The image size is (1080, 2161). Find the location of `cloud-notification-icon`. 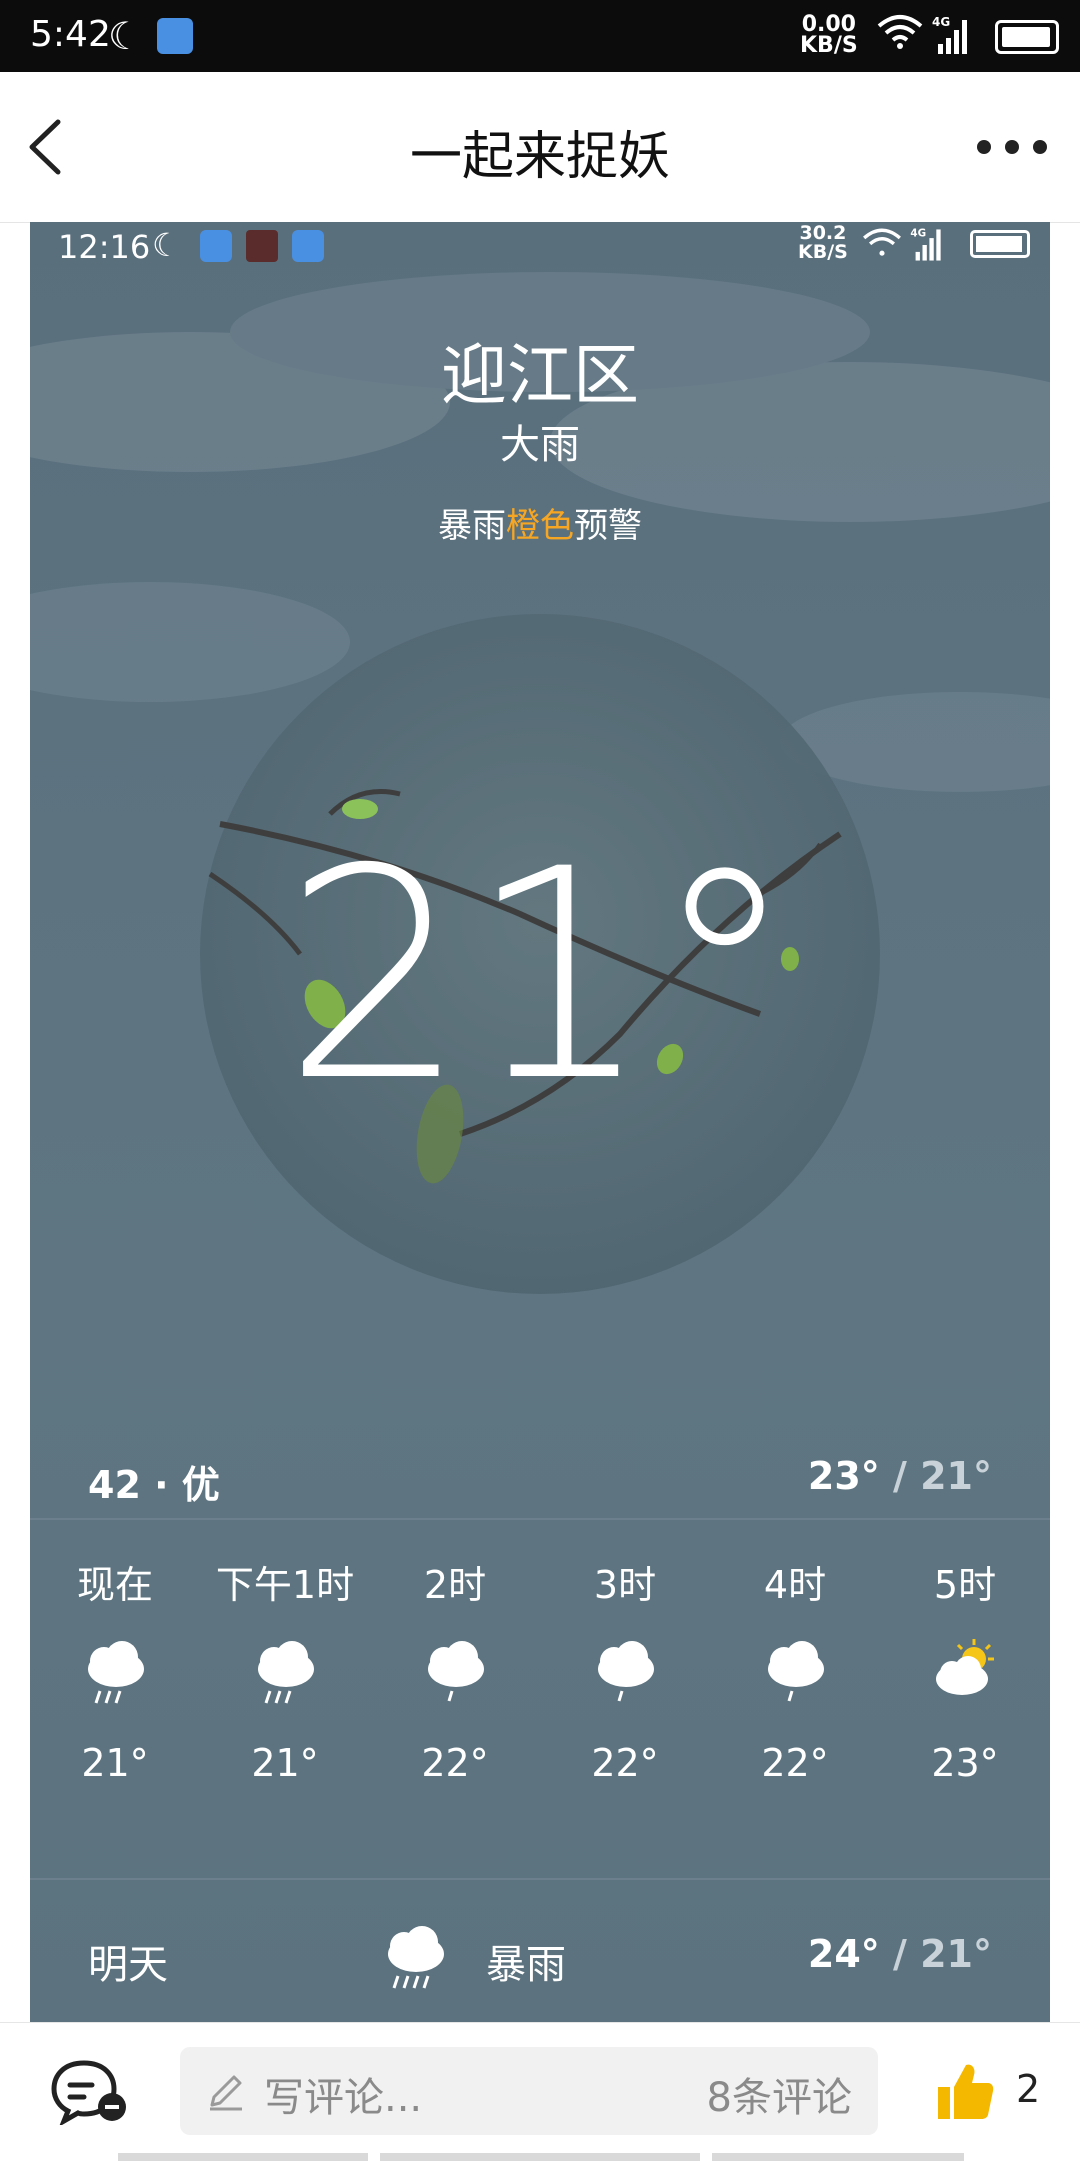

cloud-notification-icon is located at coordinates (308, 246).